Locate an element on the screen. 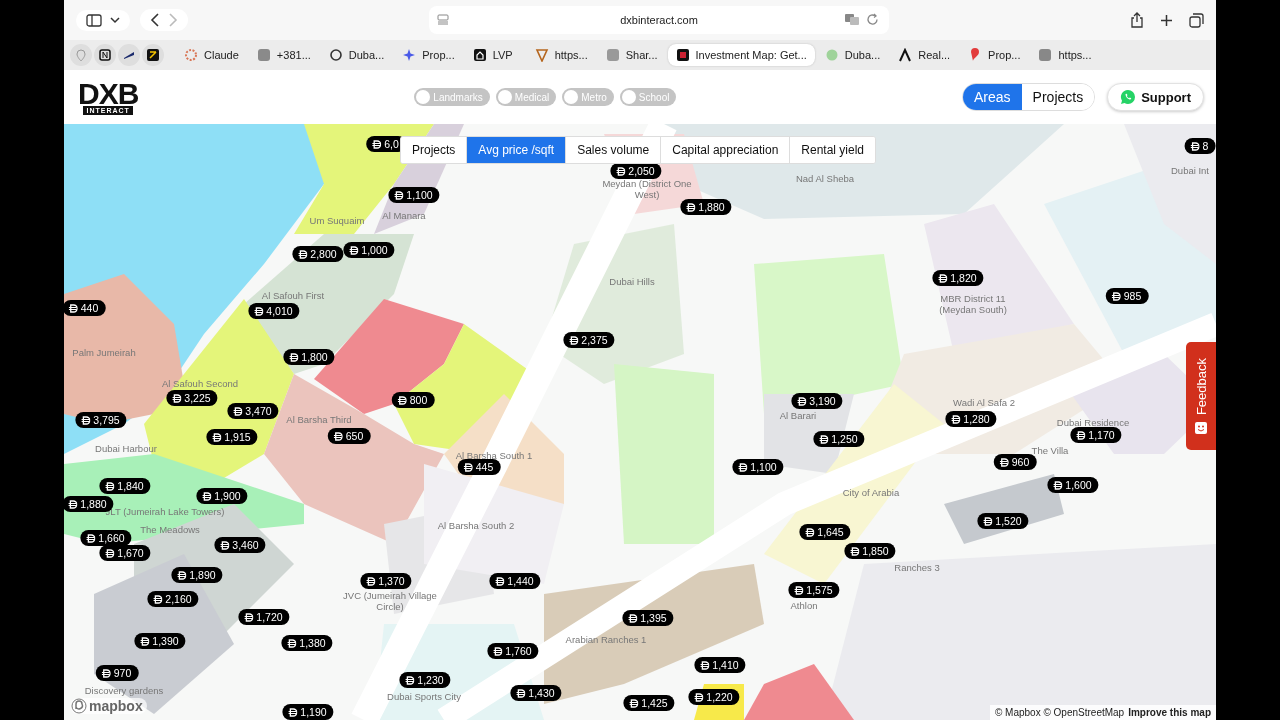  price-marker: 1,250 is located at coordinates (839, 439).